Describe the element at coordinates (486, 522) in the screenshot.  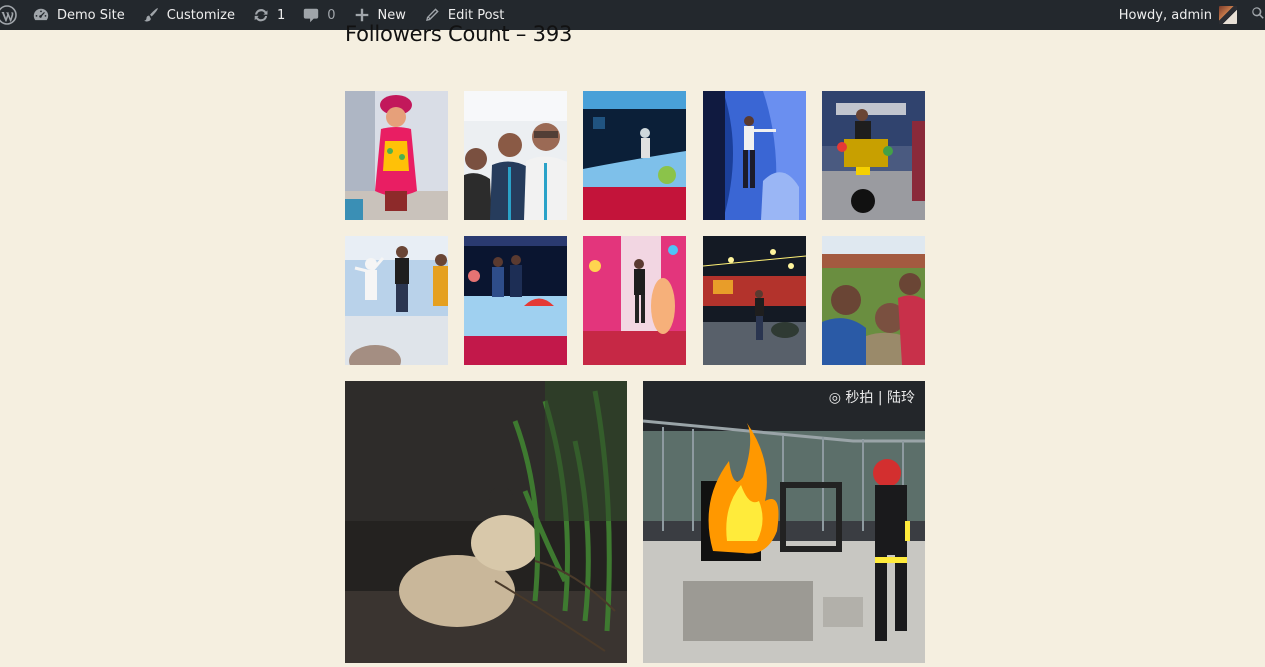
I see `gallery-image-lion-cub` at that location.